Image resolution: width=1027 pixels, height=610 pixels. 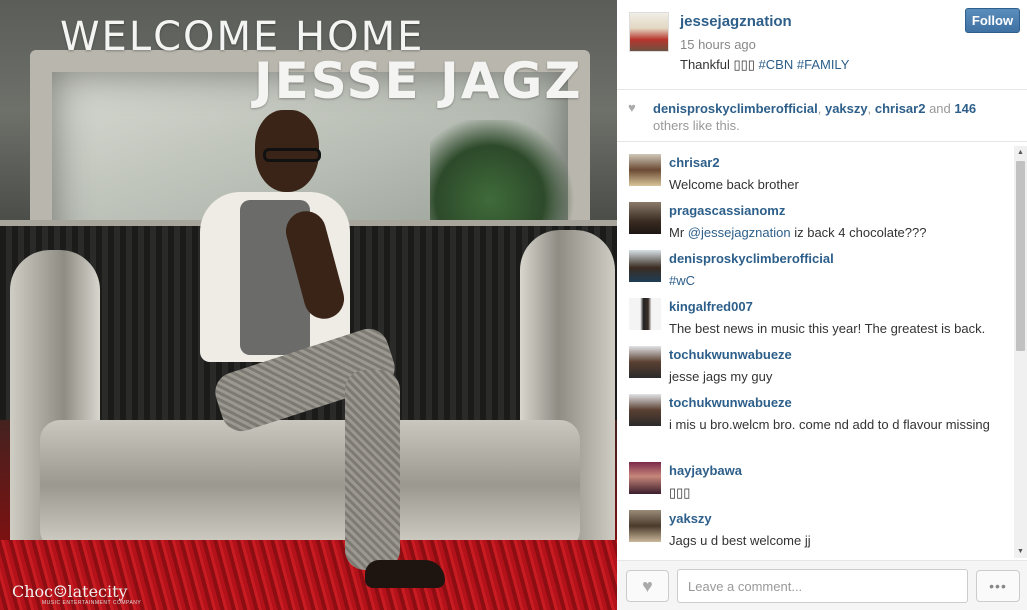 I want to click on more-options-button: •••, so click(x=998, y=586).